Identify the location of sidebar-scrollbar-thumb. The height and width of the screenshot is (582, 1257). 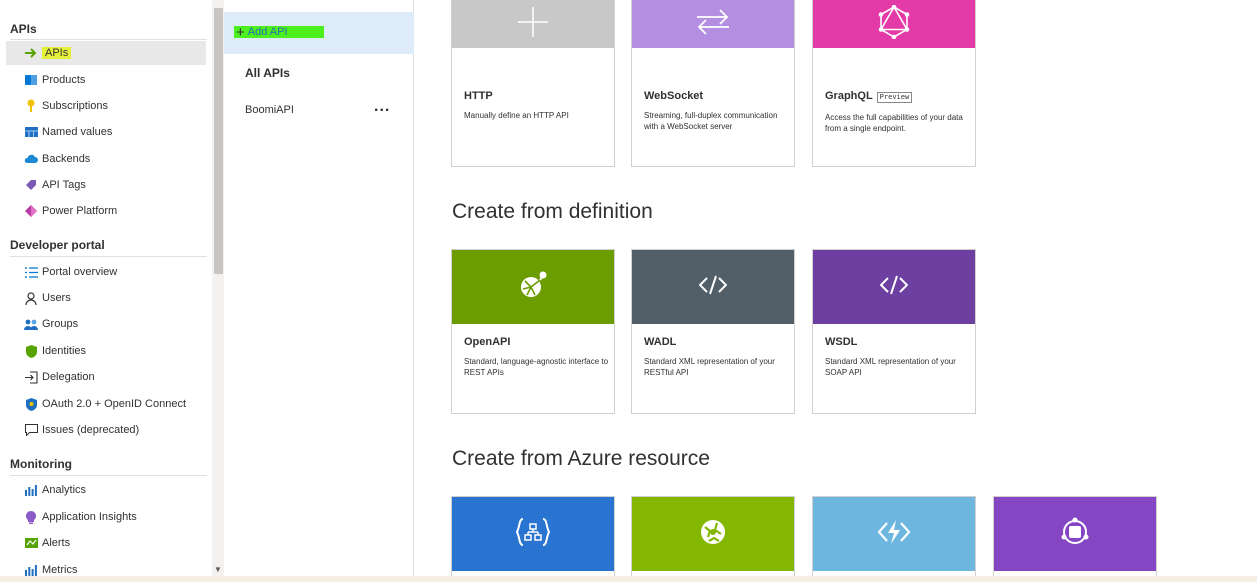
(218, 141).